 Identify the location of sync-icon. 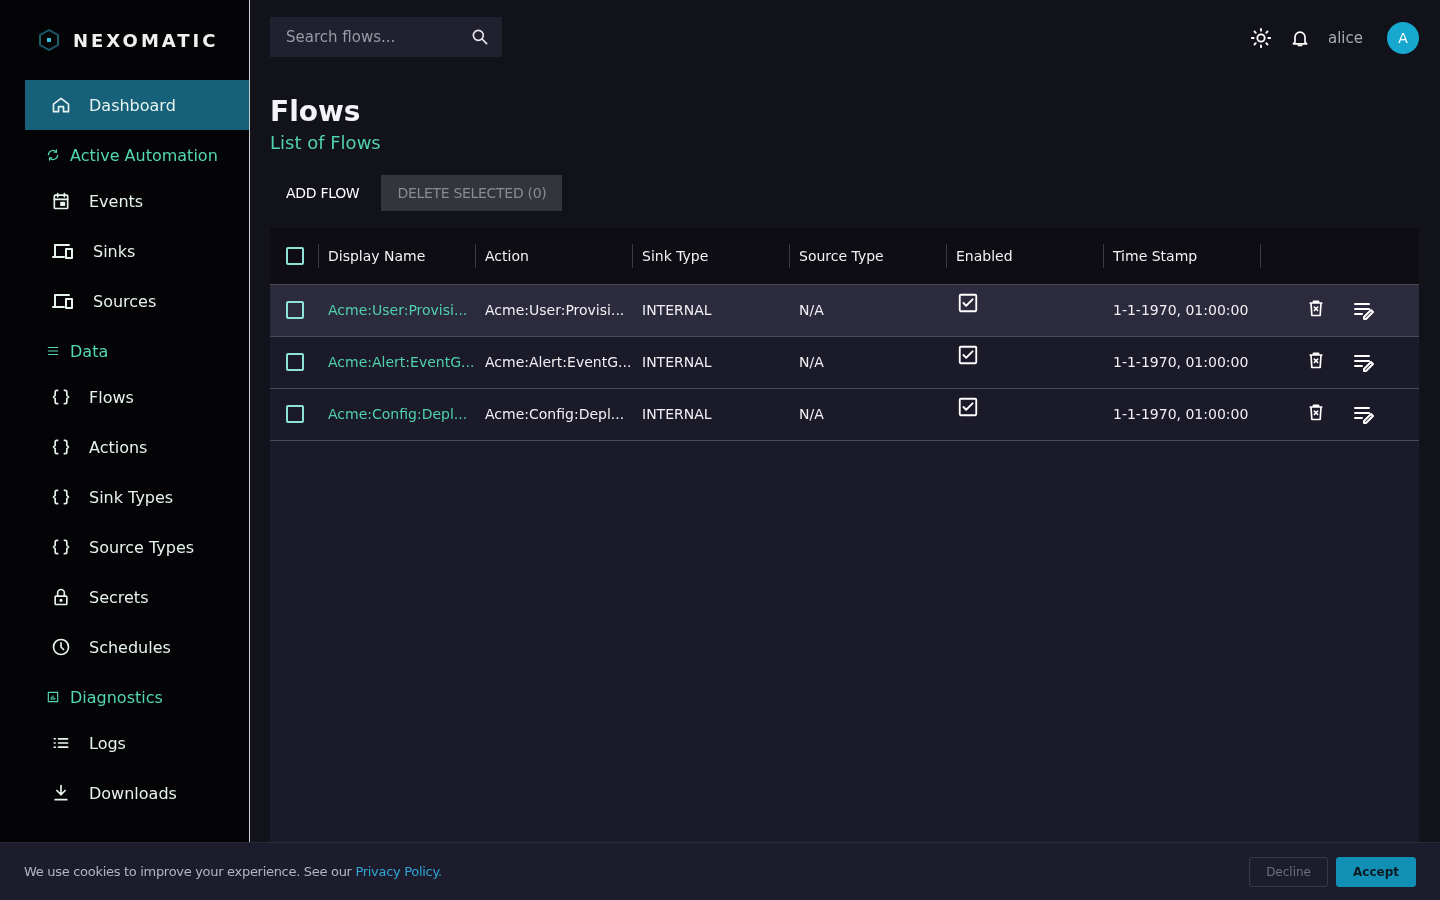
(53, 155).